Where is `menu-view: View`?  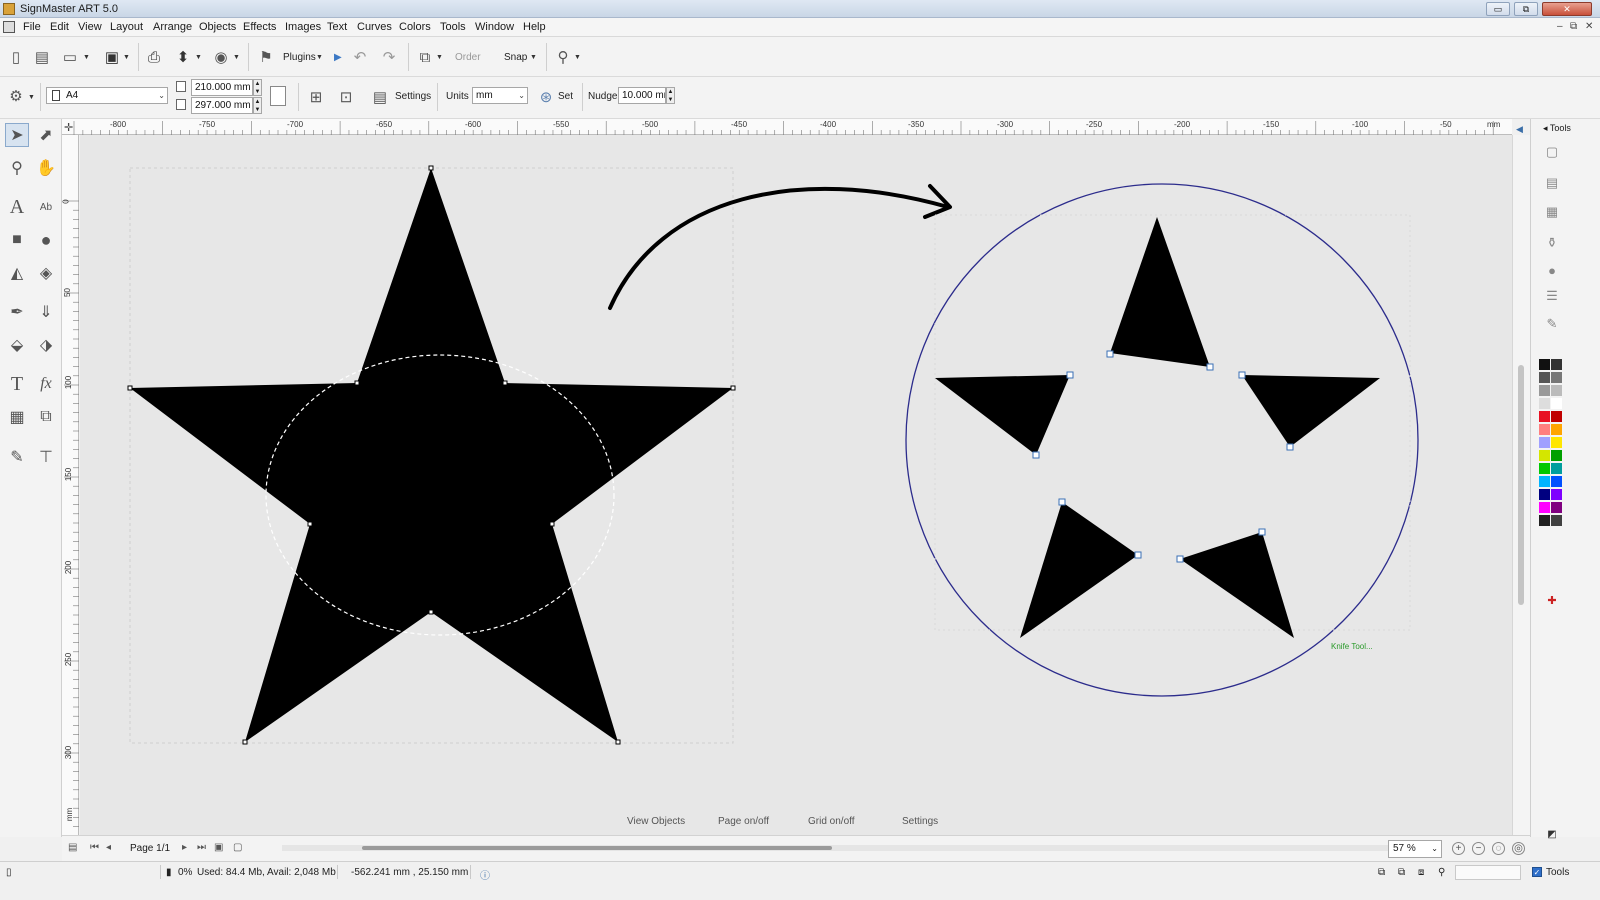
menu-view: View is located at coordinates (90, 27).